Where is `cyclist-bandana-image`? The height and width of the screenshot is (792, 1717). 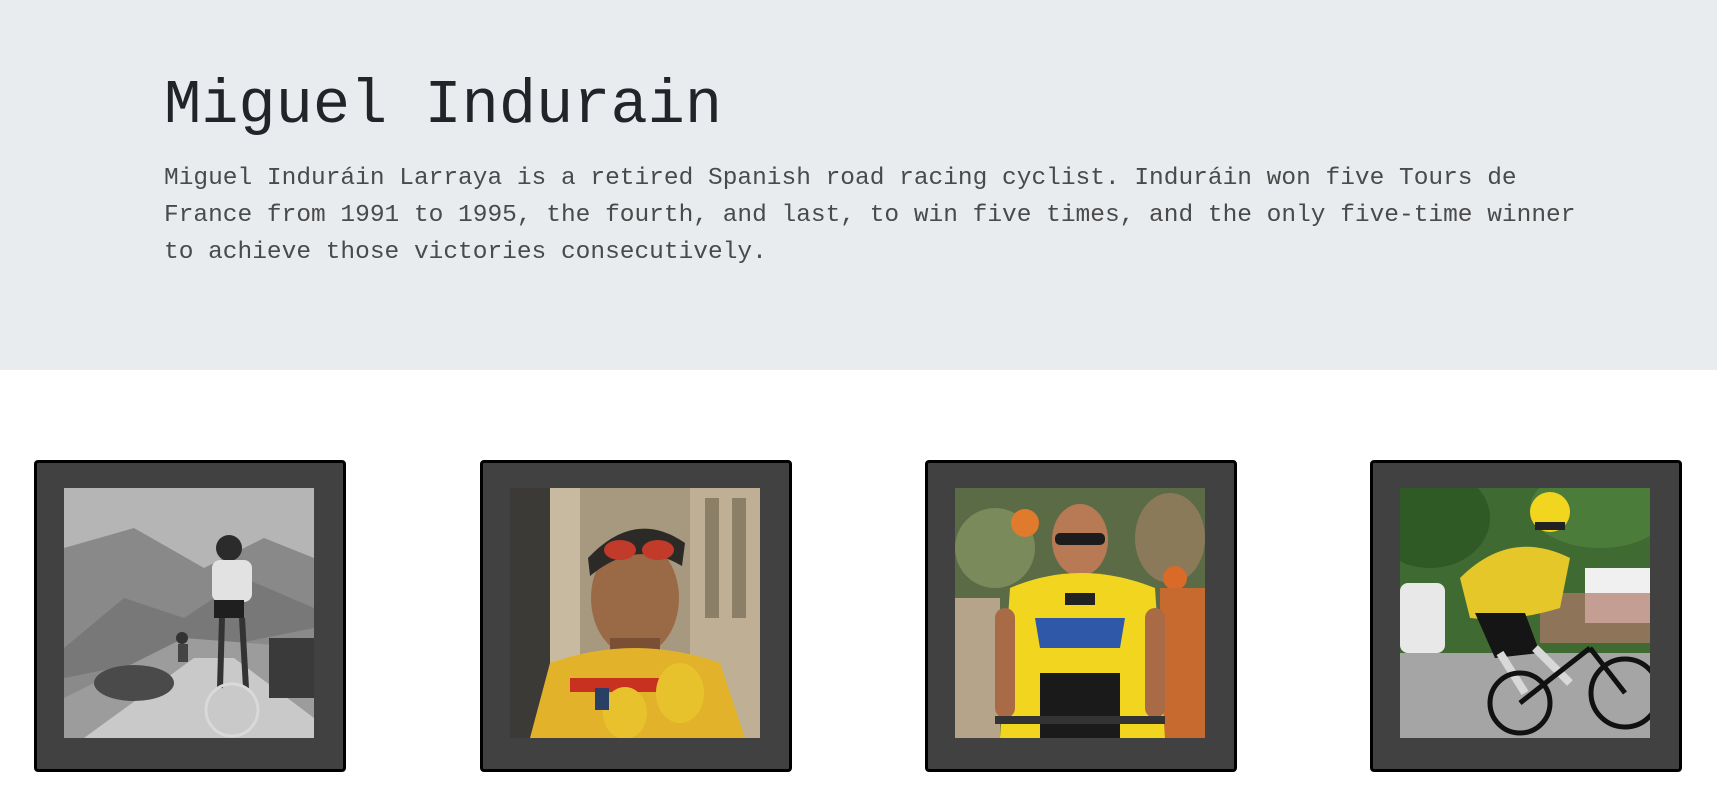
cyclist-bandana-image is located at coordinates (635, 613).